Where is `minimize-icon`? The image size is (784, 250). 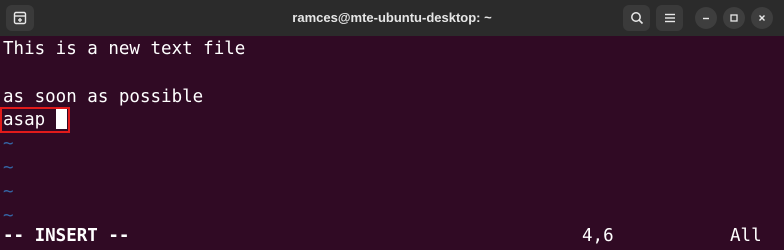
minimize-icon is located at coordinates (706, 18).